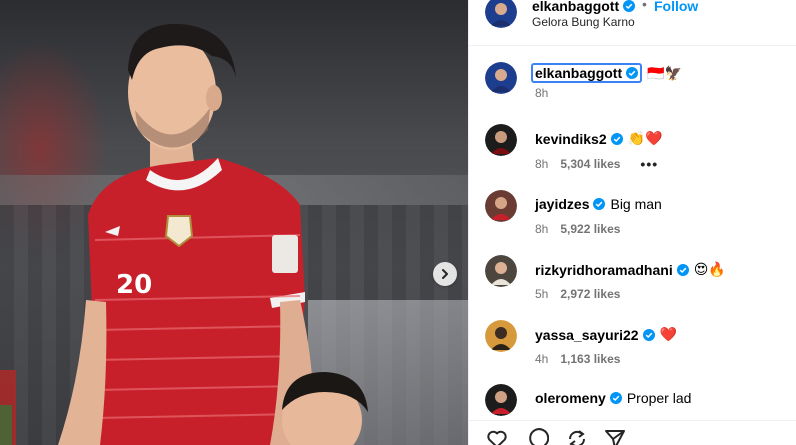 The width and height of the screenshot is (796, 445). I want to click on comment-likes: 5,922 likes, so click(590, 229).